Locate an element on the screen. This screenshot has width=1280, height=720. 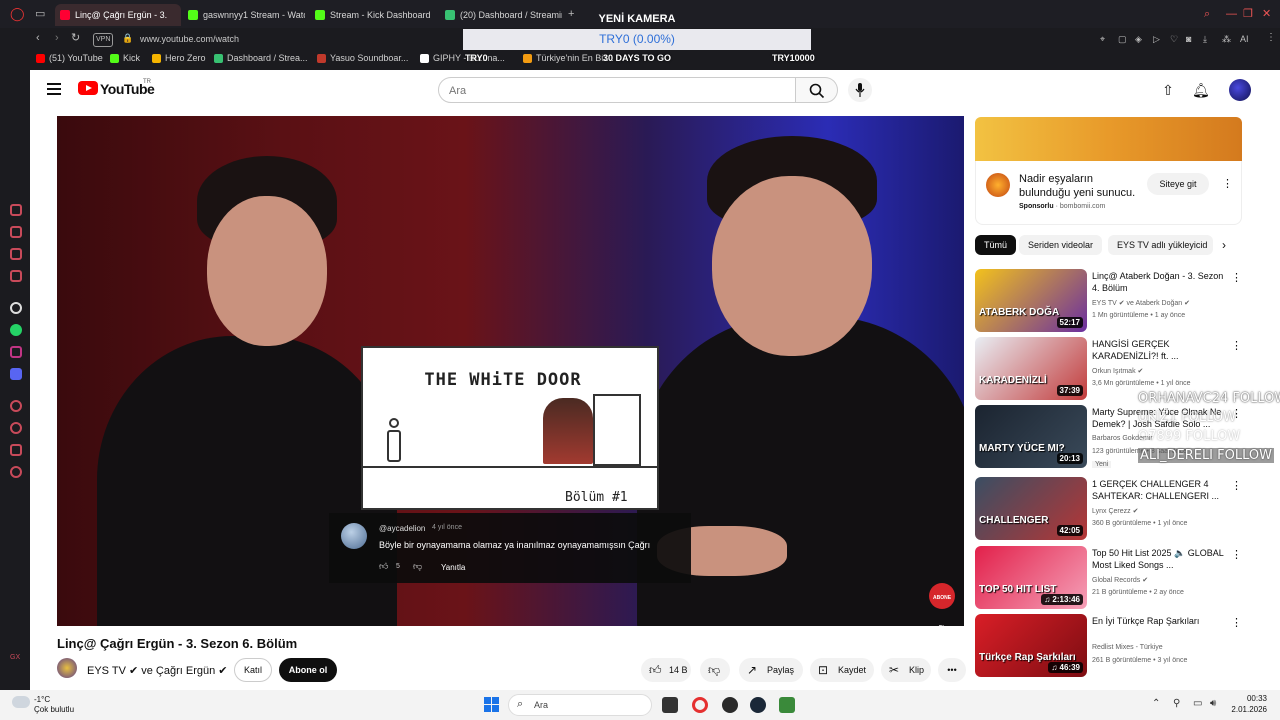
discord-icon is located at coordinates (16, 374).